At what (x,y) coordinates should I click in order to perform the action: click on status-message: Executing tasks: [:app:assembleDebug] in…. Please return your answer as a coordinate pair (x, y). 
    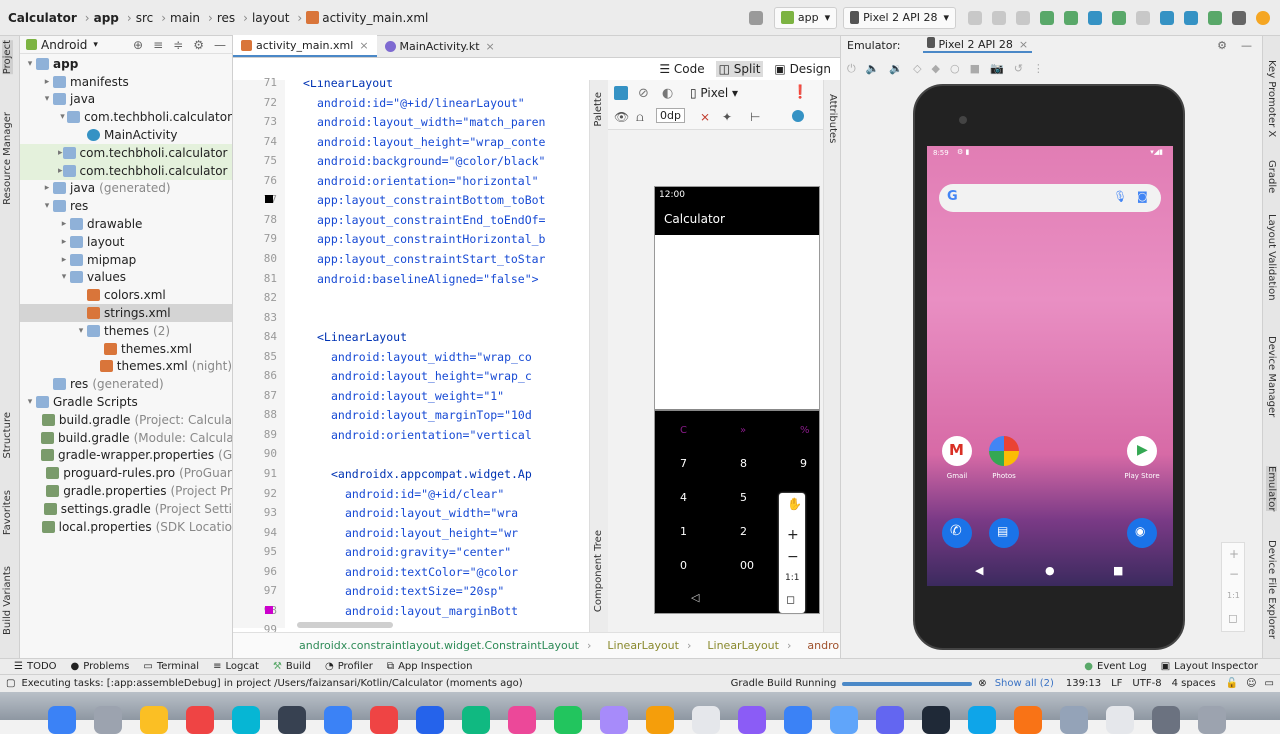
    Looking at the image, I should click on (271, 683).